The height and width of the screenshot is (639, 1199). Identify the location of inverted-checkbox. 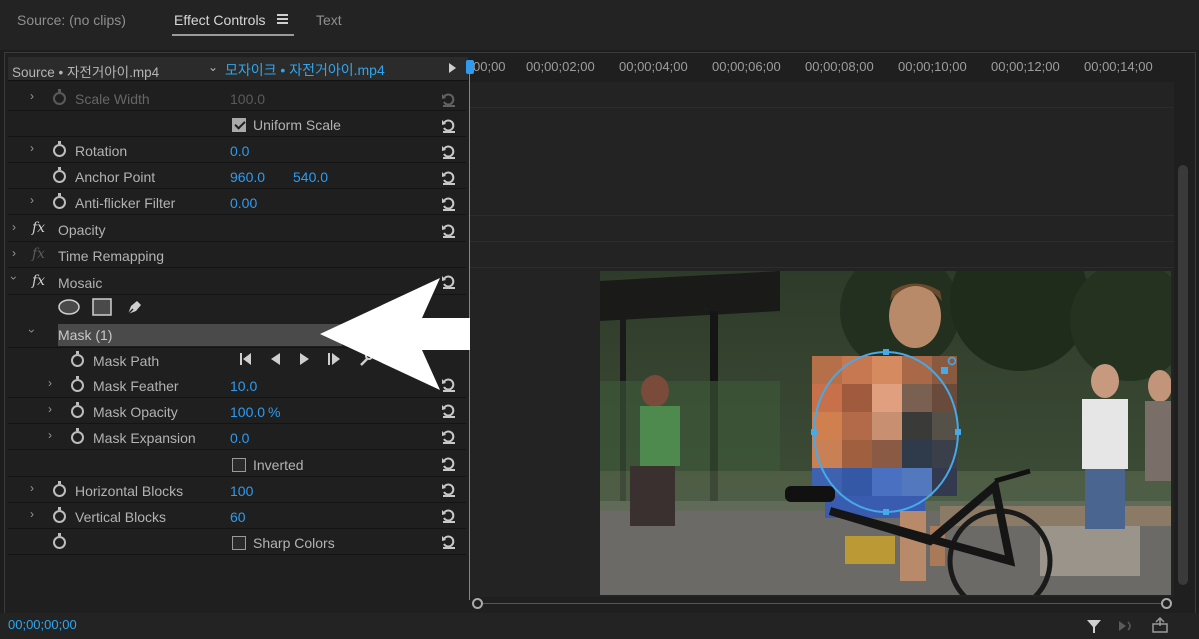
(239, 465).